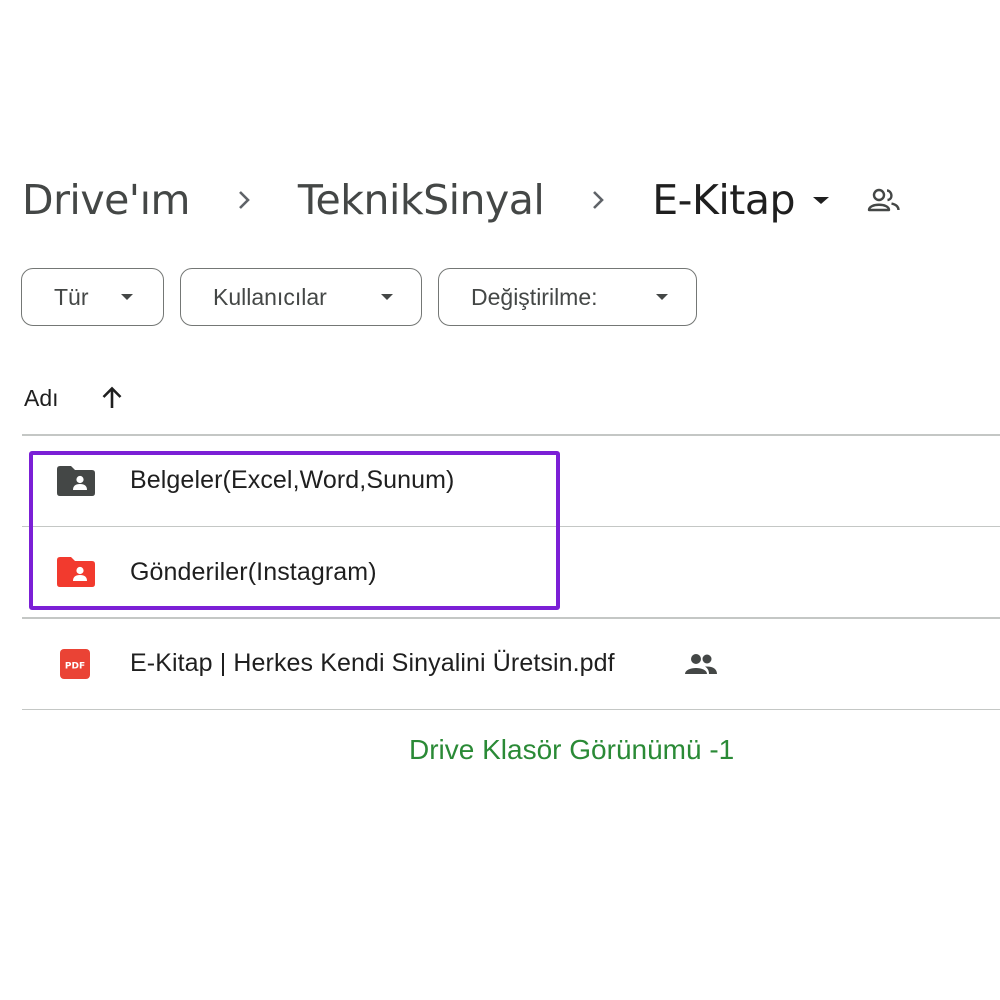  I want to click on filter-chips: Tür Kullanıcılar Değiştirilme:, so click(359, 297).